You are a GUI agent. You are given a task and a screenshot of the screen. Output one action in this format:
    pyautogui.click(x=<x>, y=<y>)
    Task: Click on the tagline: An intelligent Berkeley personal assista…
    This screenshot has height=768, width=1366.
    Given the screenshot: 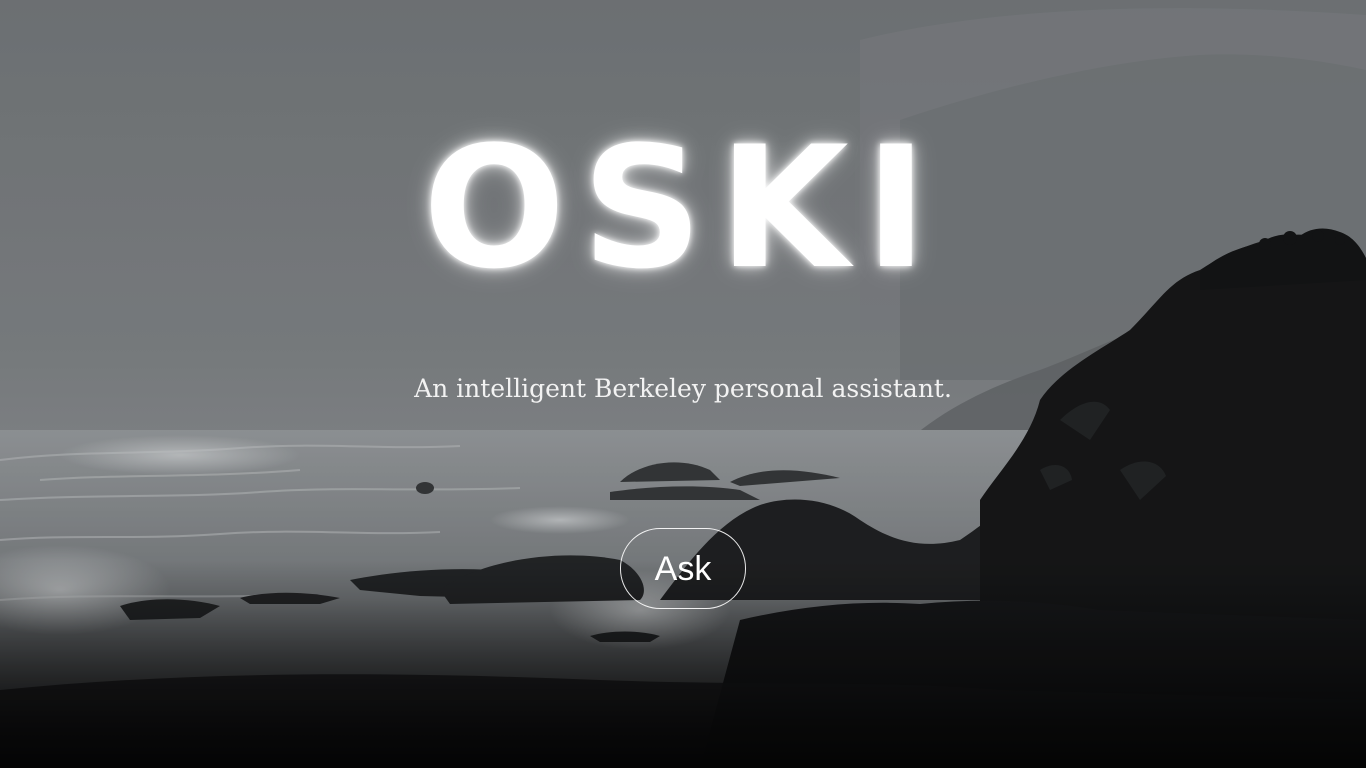 What is the action you would take?
    pyautogui.click(x=683, y=388)
    